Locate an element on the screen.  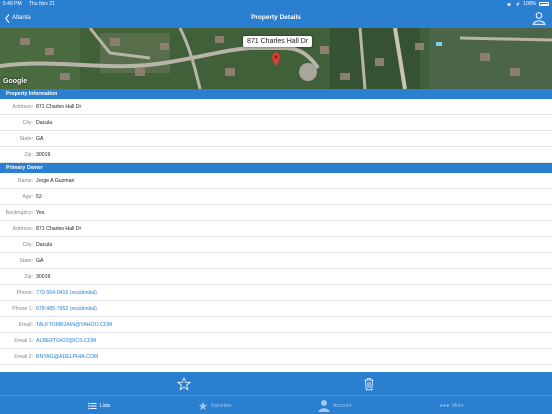
ellipsis-icon is located at coordinates (444, 405).